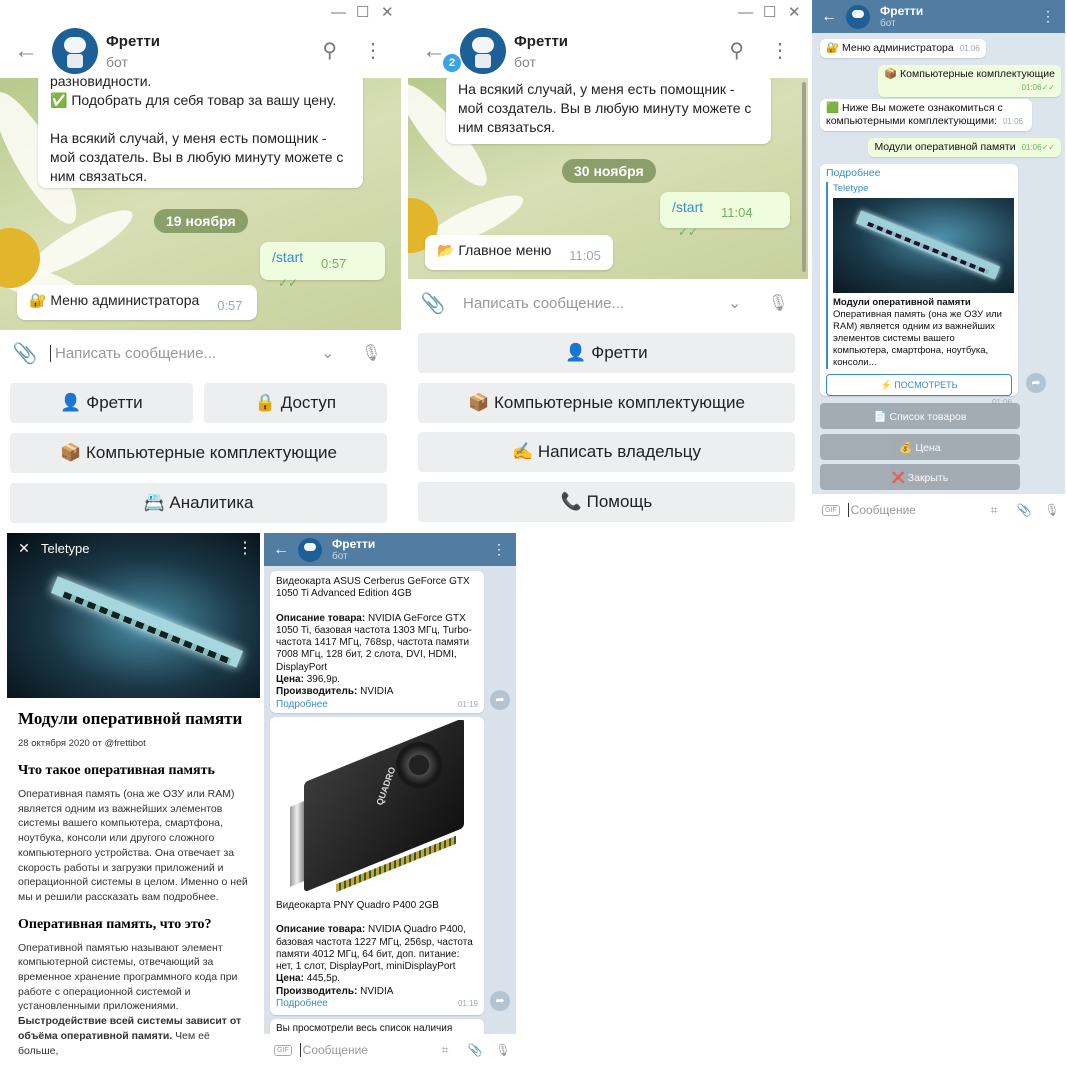 The image size is (1067, 1066). I want to click on chat-title: Фретти, so click(541, 41).